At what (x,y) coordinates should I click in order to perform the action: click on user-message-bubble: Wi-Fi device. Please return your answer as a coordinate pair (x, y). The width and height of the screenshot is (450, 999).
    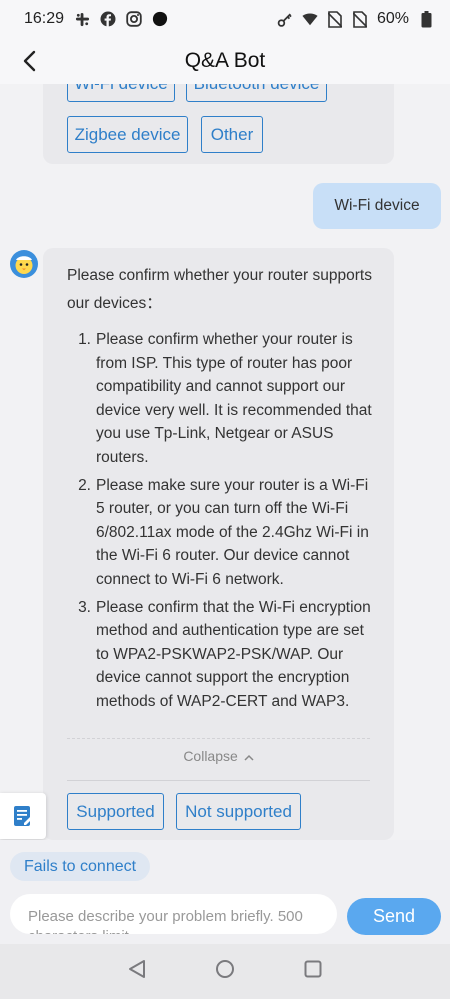
    Looking at the image, I should click on (377, 206).